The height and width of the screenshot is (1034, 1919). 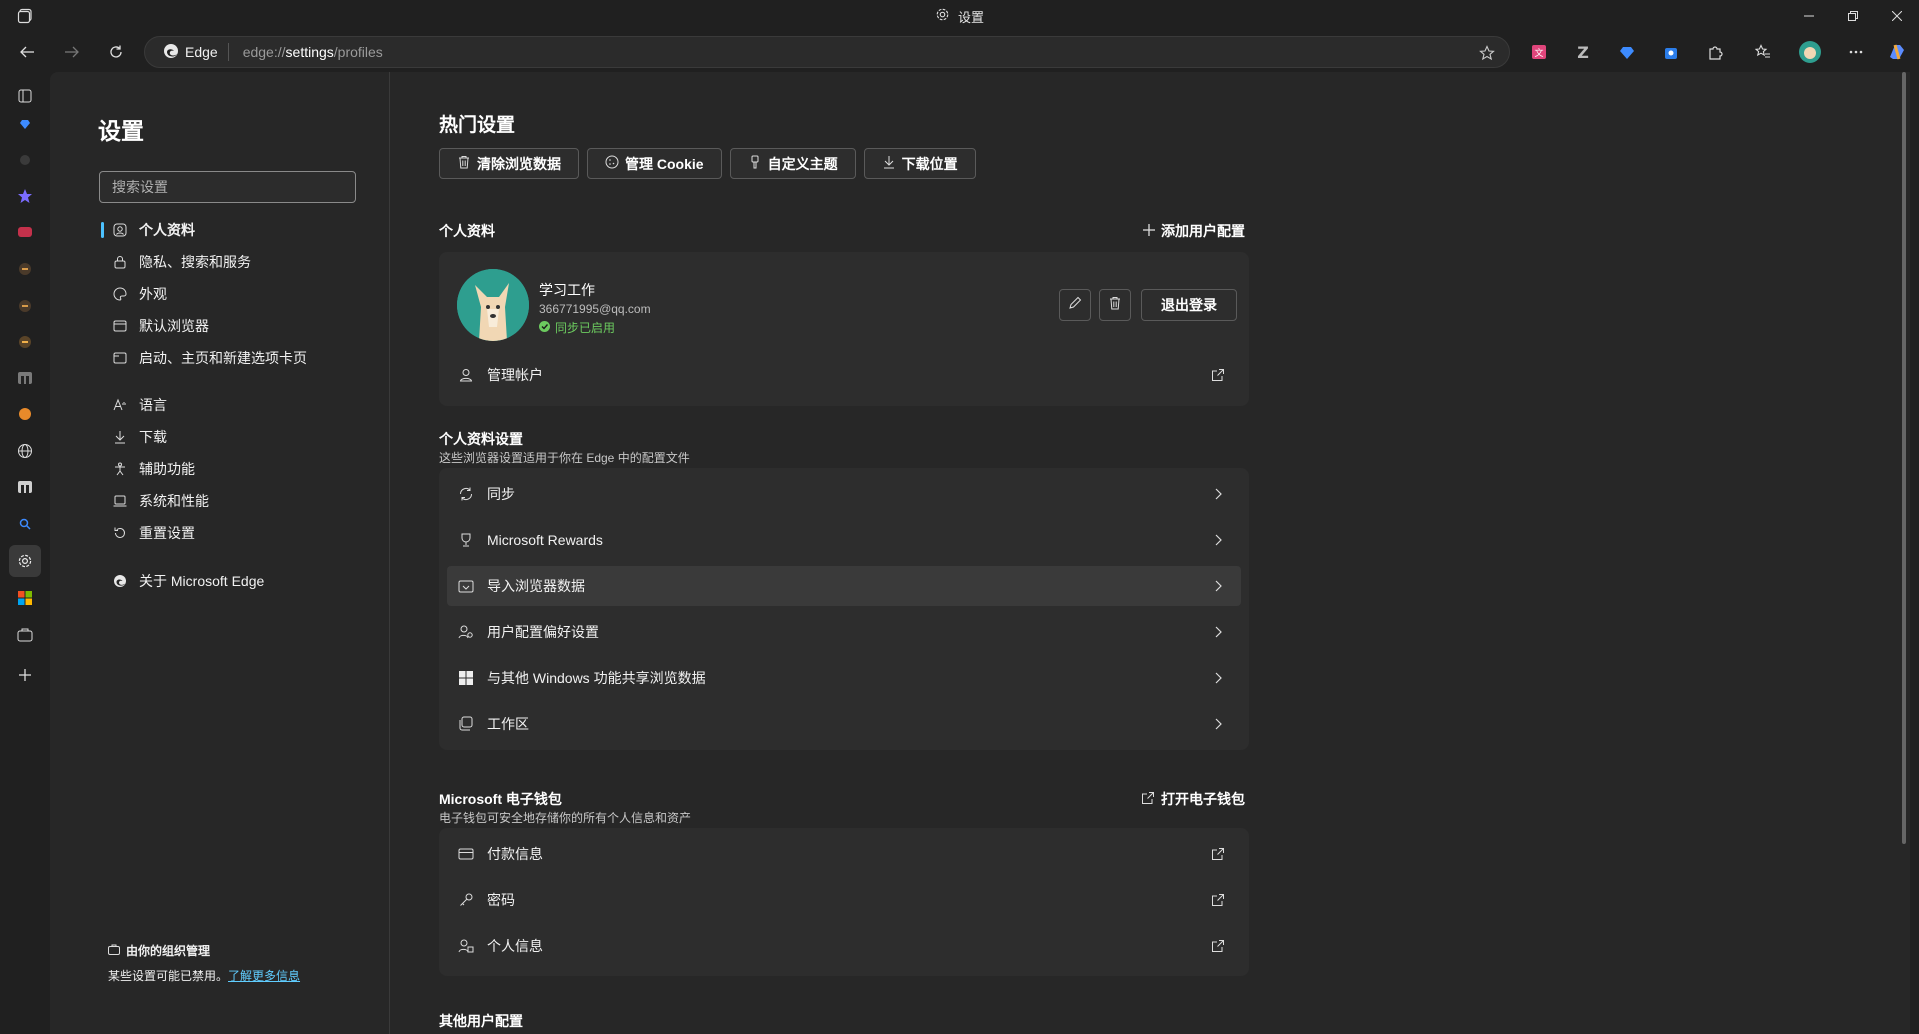 What do you see at coordinates (501, 494) in the screenshot?
I see `row-label: 同步` at bounding box center [501, 494].